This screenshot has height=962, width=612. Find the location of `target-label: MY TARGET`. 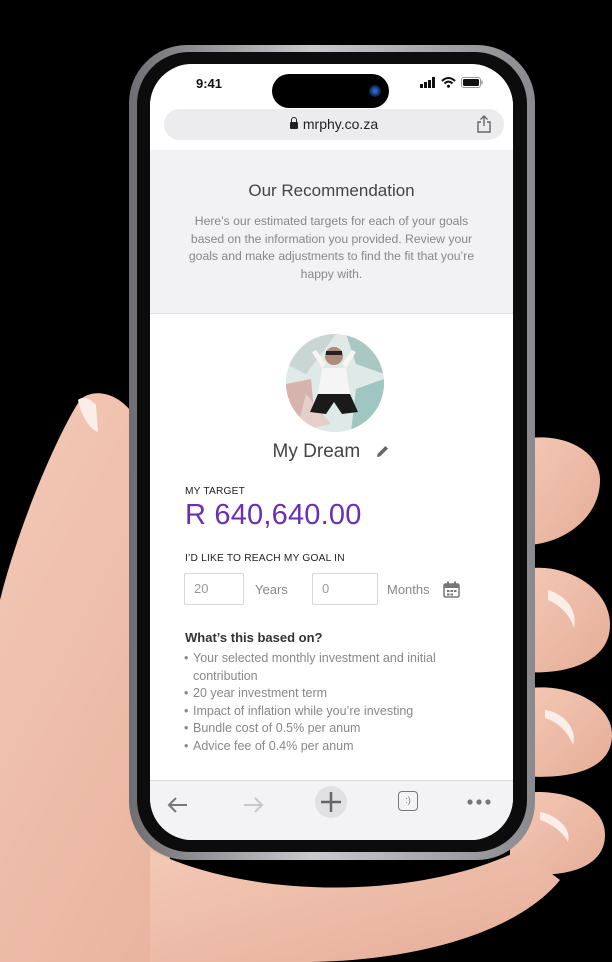

target-label: MY TARGET is located at coordinates (215, 491).